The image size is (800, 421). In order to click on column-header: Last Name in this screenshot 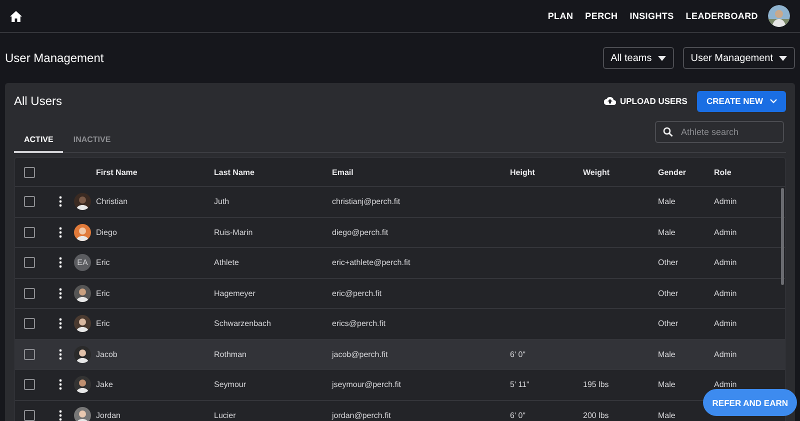, I will do `click(235, 172)`.